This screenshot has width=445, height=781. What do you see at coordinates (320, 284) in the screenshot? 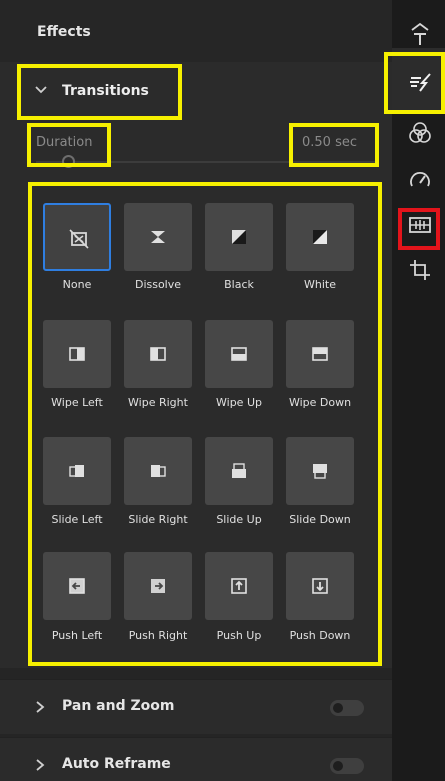
I see `transition-label: White` at bounding box center [320, 284].